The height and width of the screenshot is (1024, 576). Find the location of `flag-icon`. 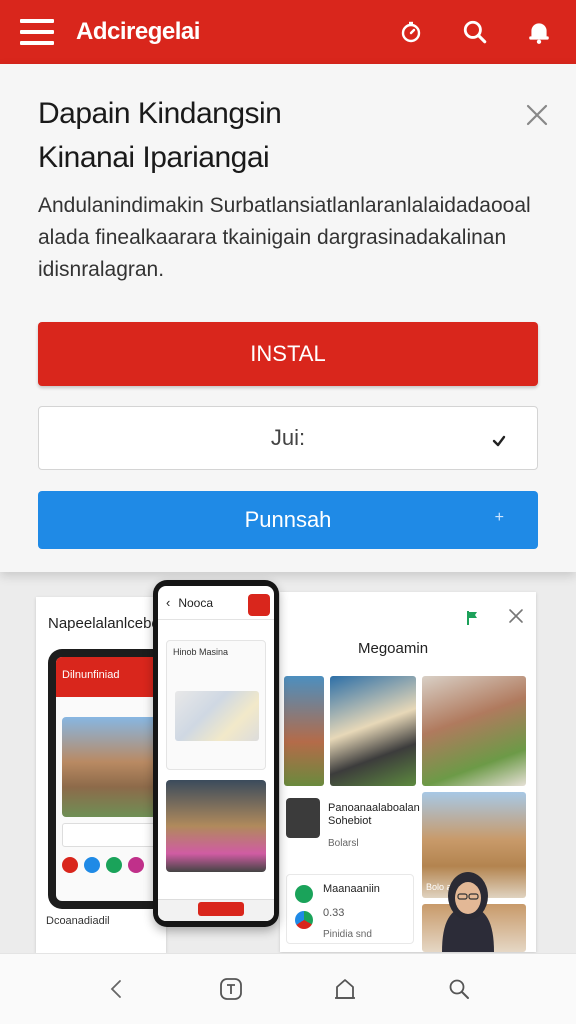

flag-icon is located at coordinates (473, 620).